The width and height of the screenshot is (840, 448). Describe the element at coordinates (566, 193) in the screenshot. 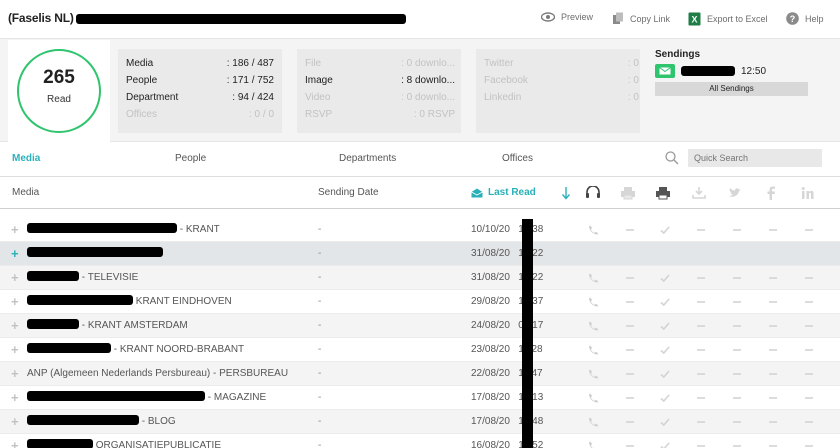

I see `sort-down-icon` at that location.